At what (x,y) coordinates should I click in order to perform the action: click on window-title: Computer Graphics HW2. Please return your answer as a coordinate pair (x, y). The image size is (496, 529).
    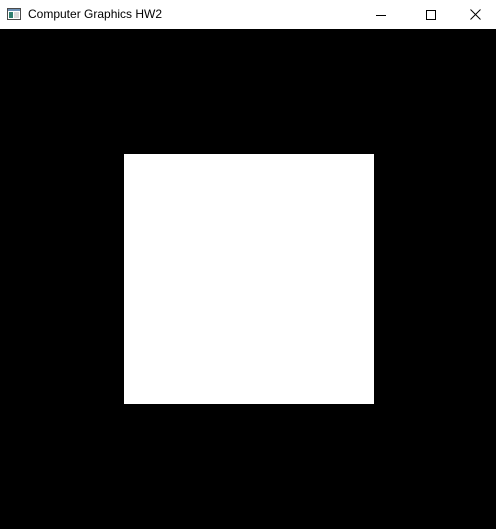
    Looking at the image, I should click on (95, 14).